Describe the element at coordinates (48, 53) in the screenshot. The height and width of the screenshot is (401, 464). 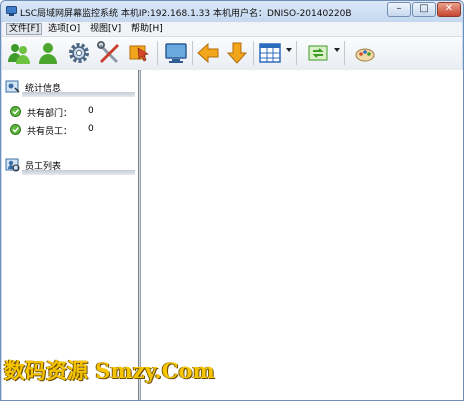
I see `user-green-icon` at that location.